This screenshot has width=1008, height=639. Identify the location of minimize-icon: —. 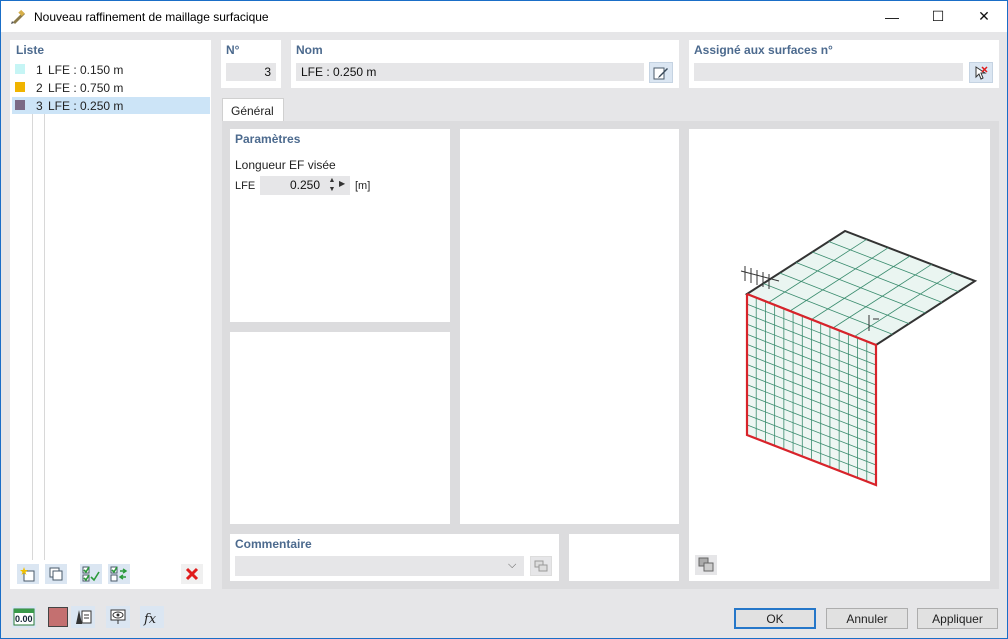
(892, 16).